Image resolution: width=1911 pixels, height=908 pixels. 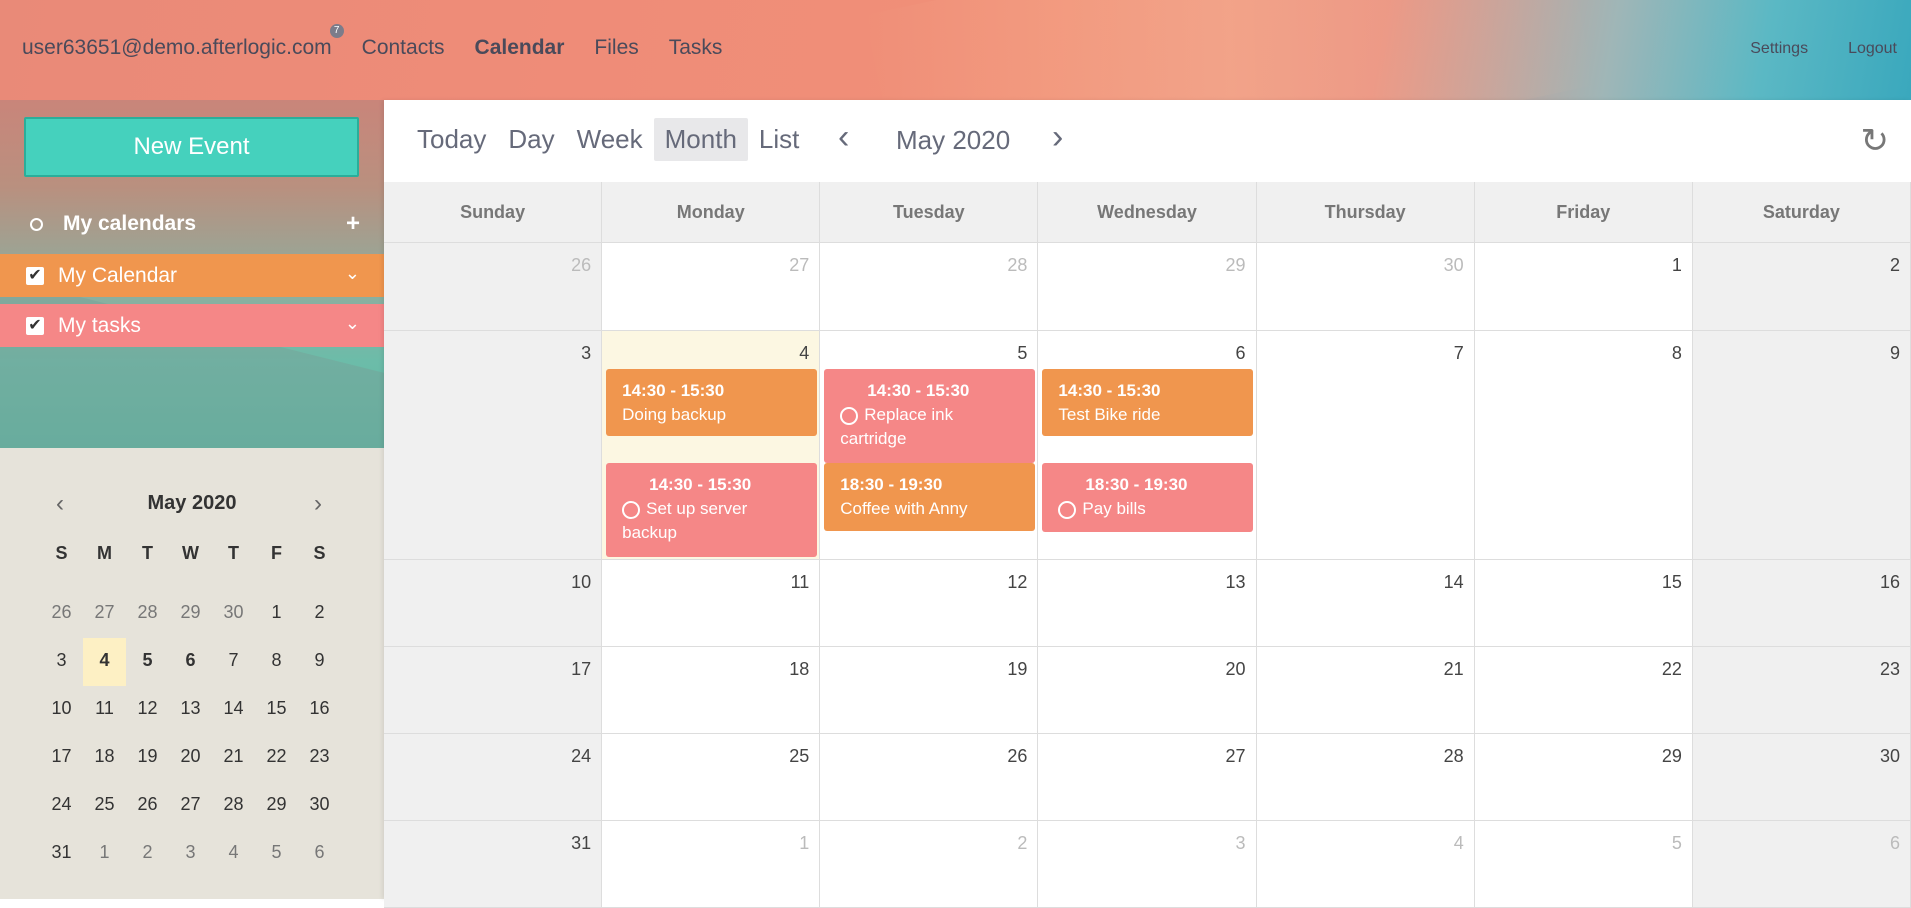 What do you see at coordinates (700, 139) in the screenshot?
I see `view-month-button: Month` at bounding box center [700, 139].